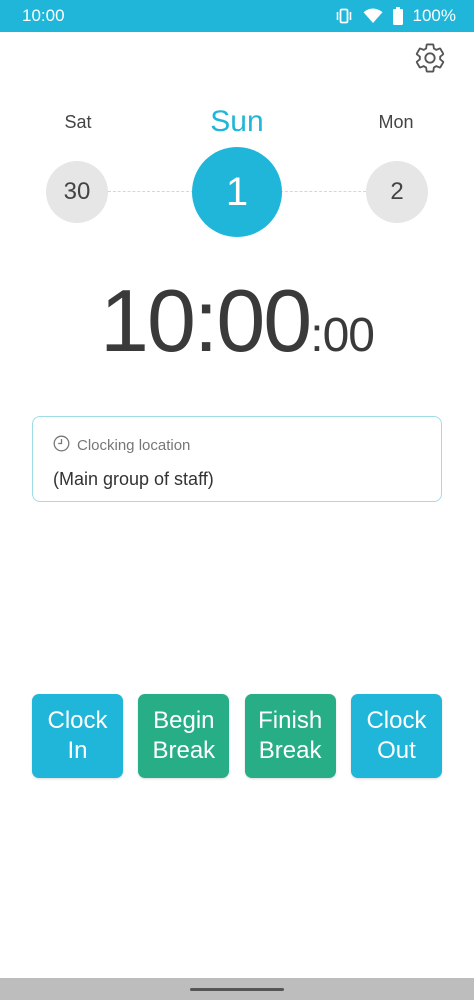 This screenshot has width=474, height=1000. I want to click on current-day-name: Sun, so click(237, 121).